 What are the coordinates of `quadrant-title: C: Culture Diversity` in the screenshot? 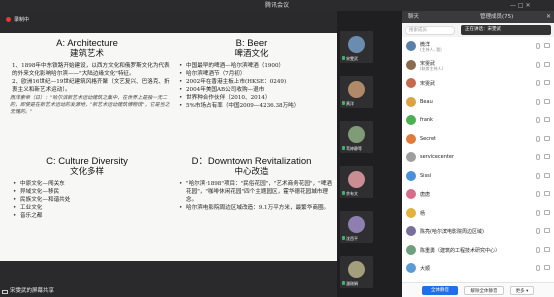 It's located at (87, 161).